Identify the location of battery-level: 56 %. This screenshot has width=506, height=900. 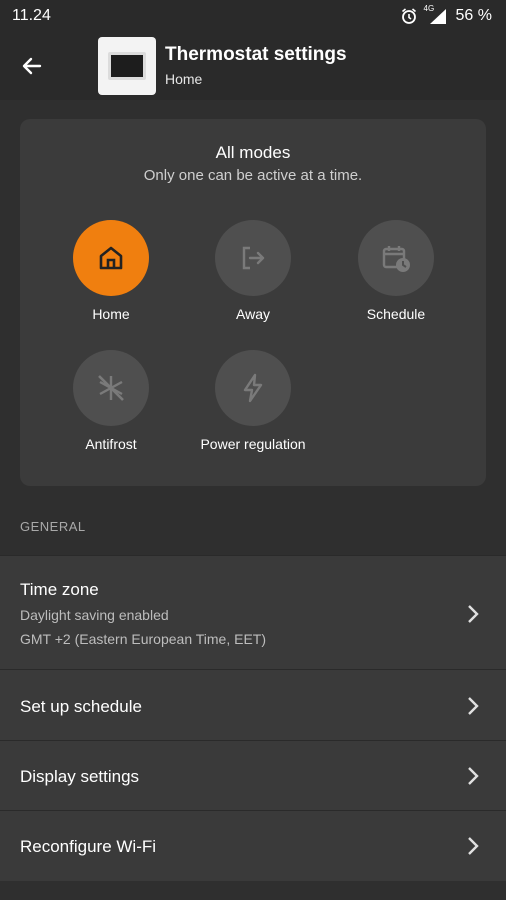
(473, 15).